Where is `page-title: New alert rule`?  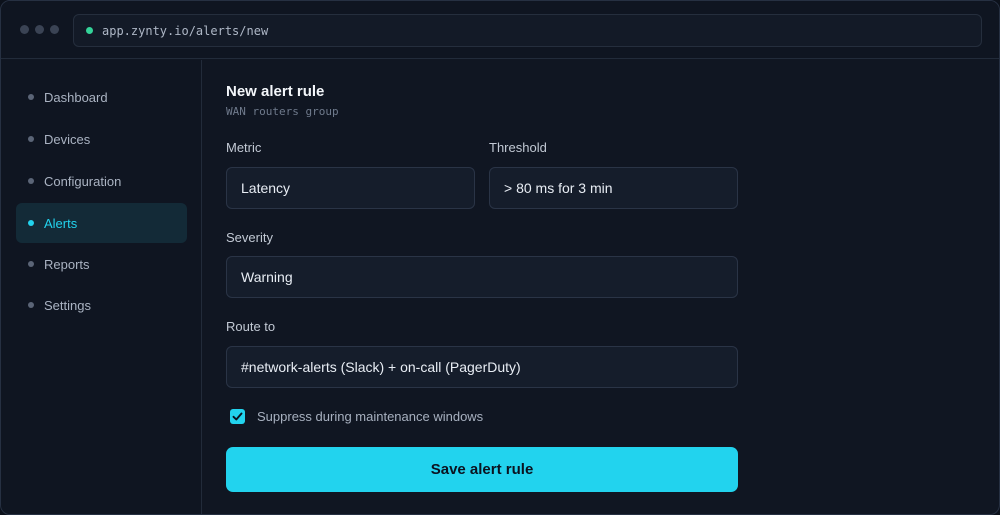
page-title: New alert rule is located at coordinates (275, 91).